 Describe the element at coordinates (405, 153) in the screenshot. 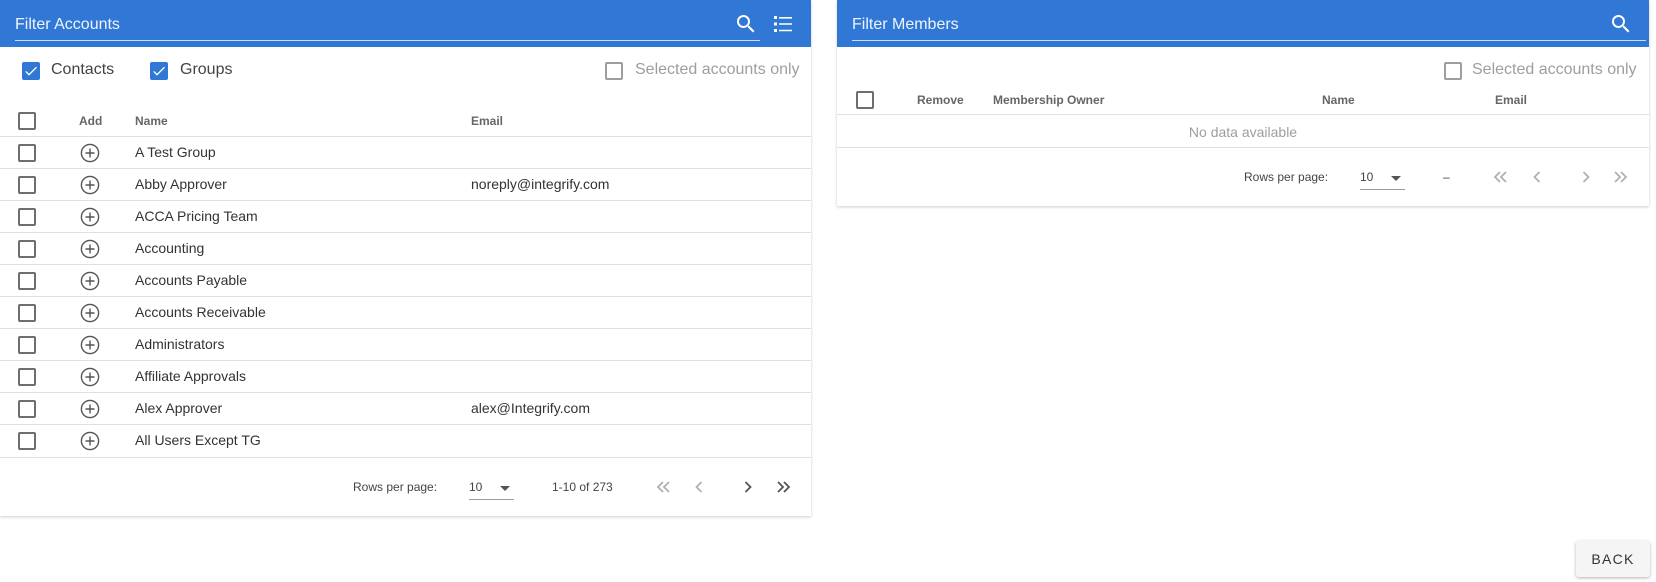

I see `table-row: A Test Group` at that location.